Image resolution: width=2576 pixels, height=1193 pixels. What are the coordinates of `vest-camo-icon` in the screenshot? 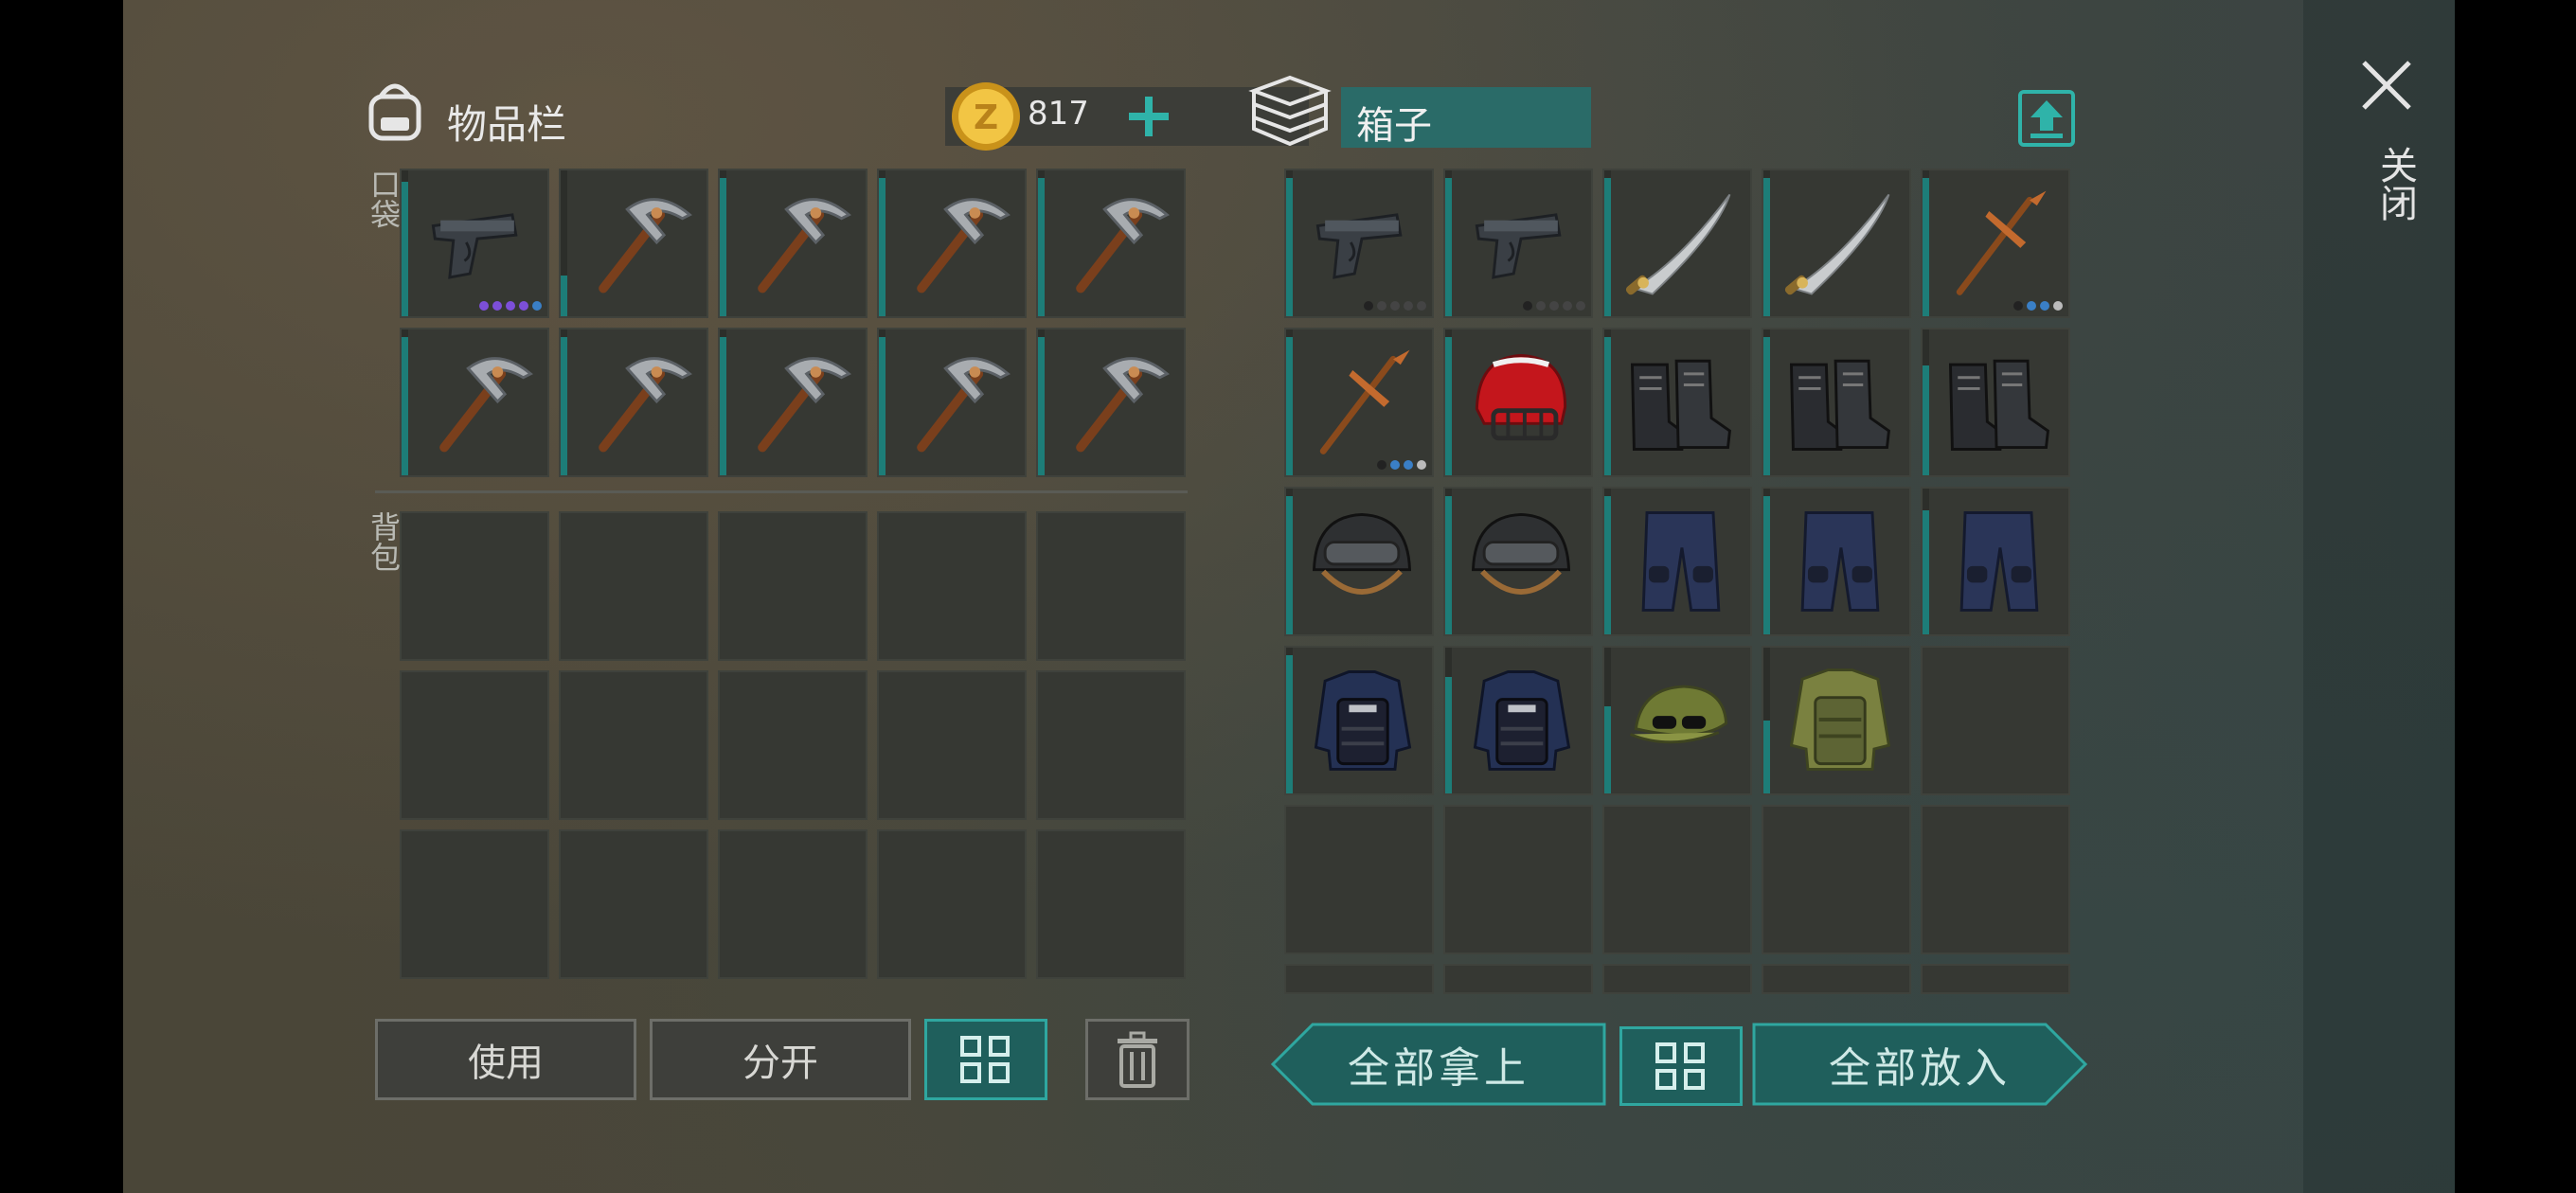 It's located at (1840, 719).